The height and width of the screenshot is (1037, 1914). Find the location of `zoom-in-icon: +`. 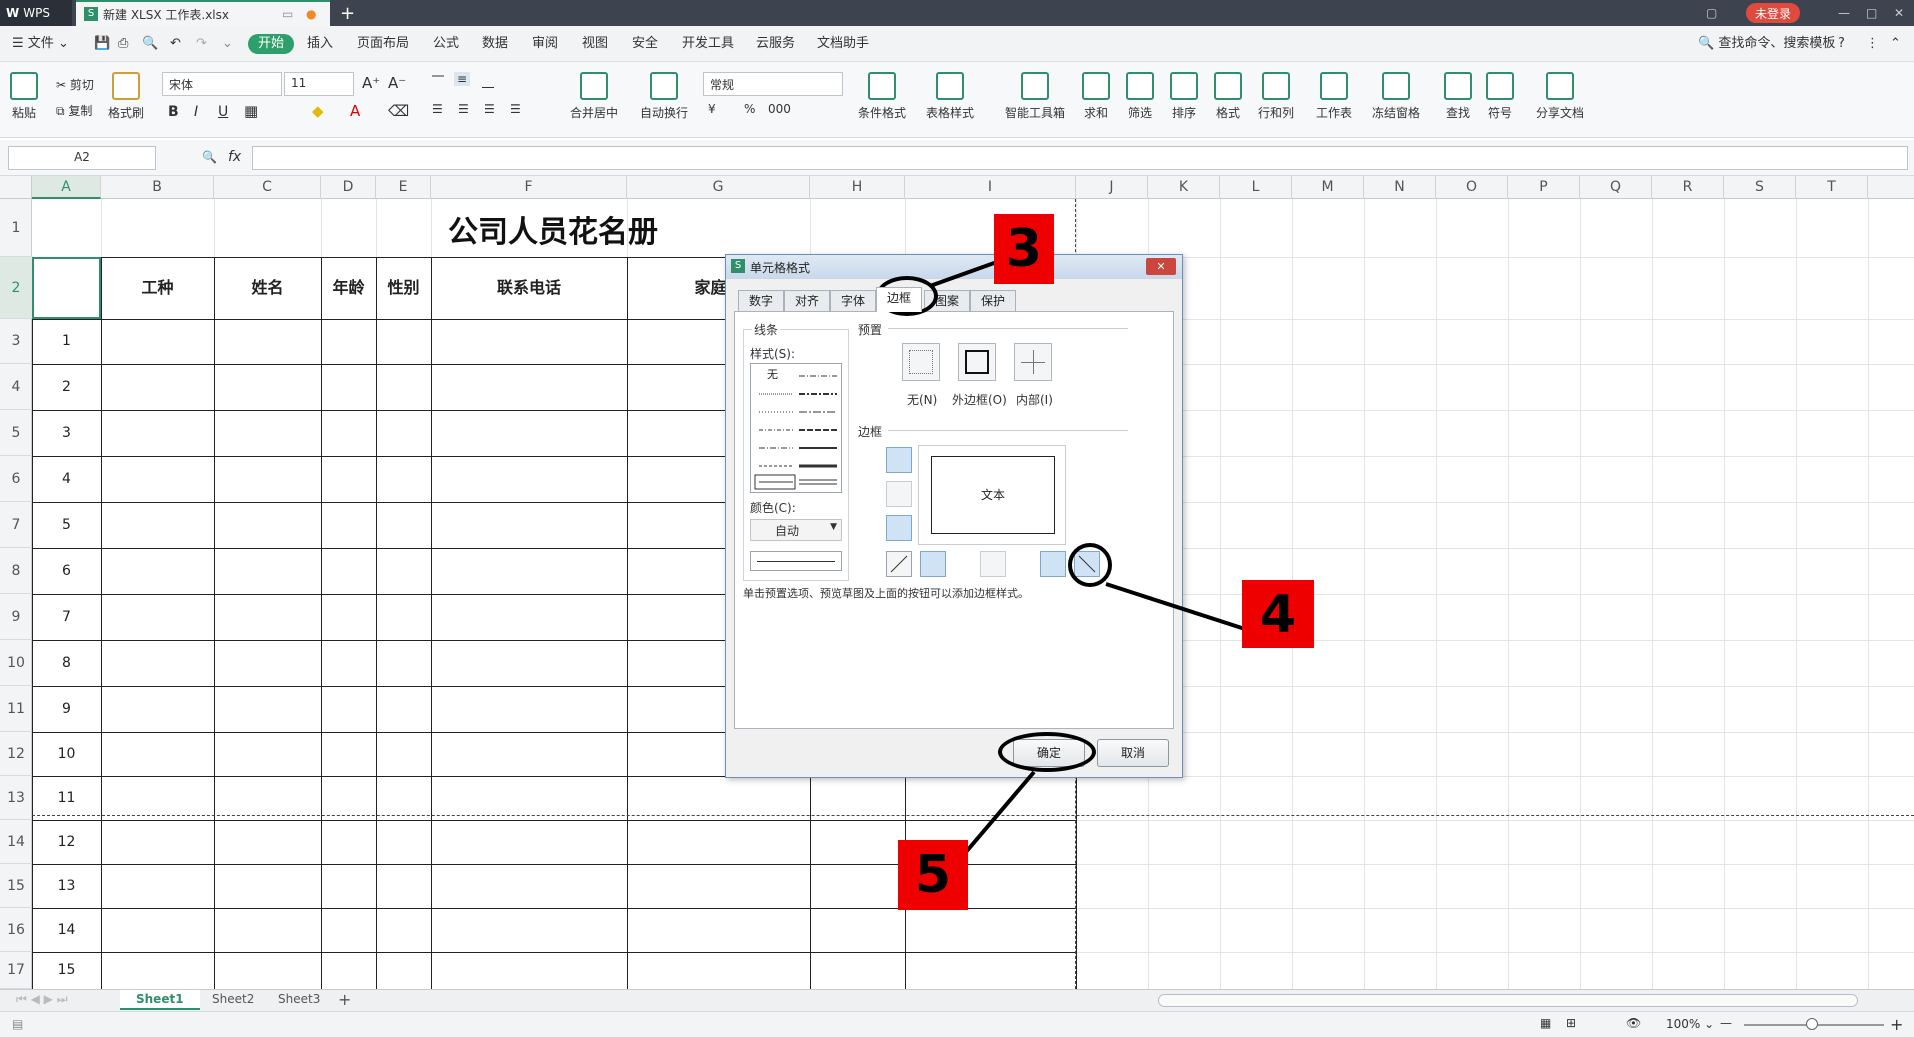

zoom-in-icon: + is located at coordinates (1896, 1024).